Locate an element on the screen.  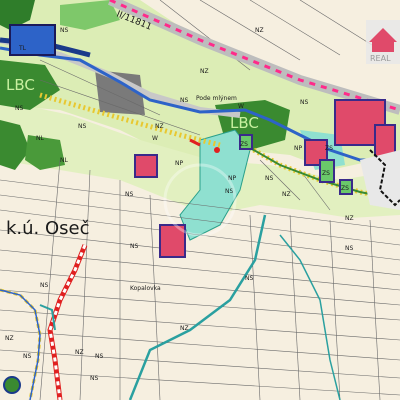
boundary-marker is located at coordinates (217, 150).